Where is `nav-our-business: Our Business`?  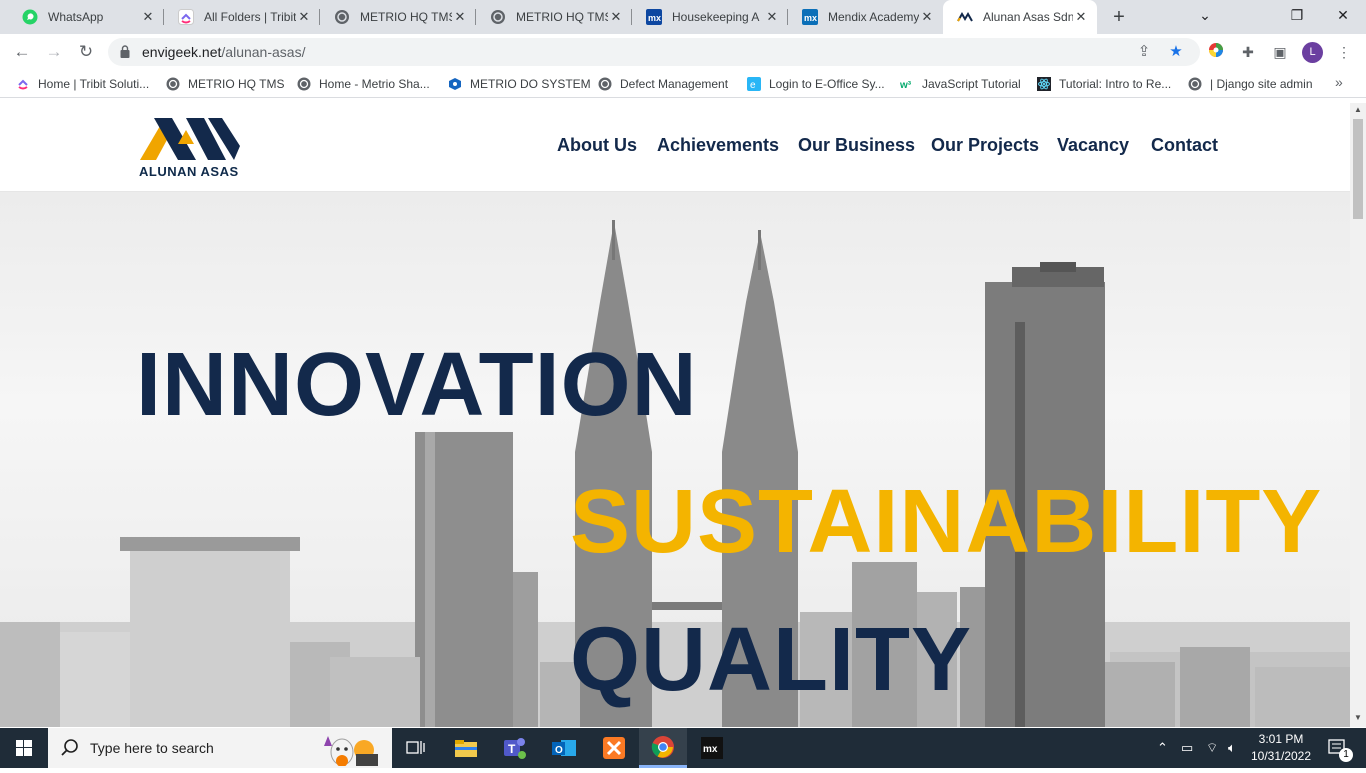
nav-our-business: Our Business is located at coordinates (856, 145).